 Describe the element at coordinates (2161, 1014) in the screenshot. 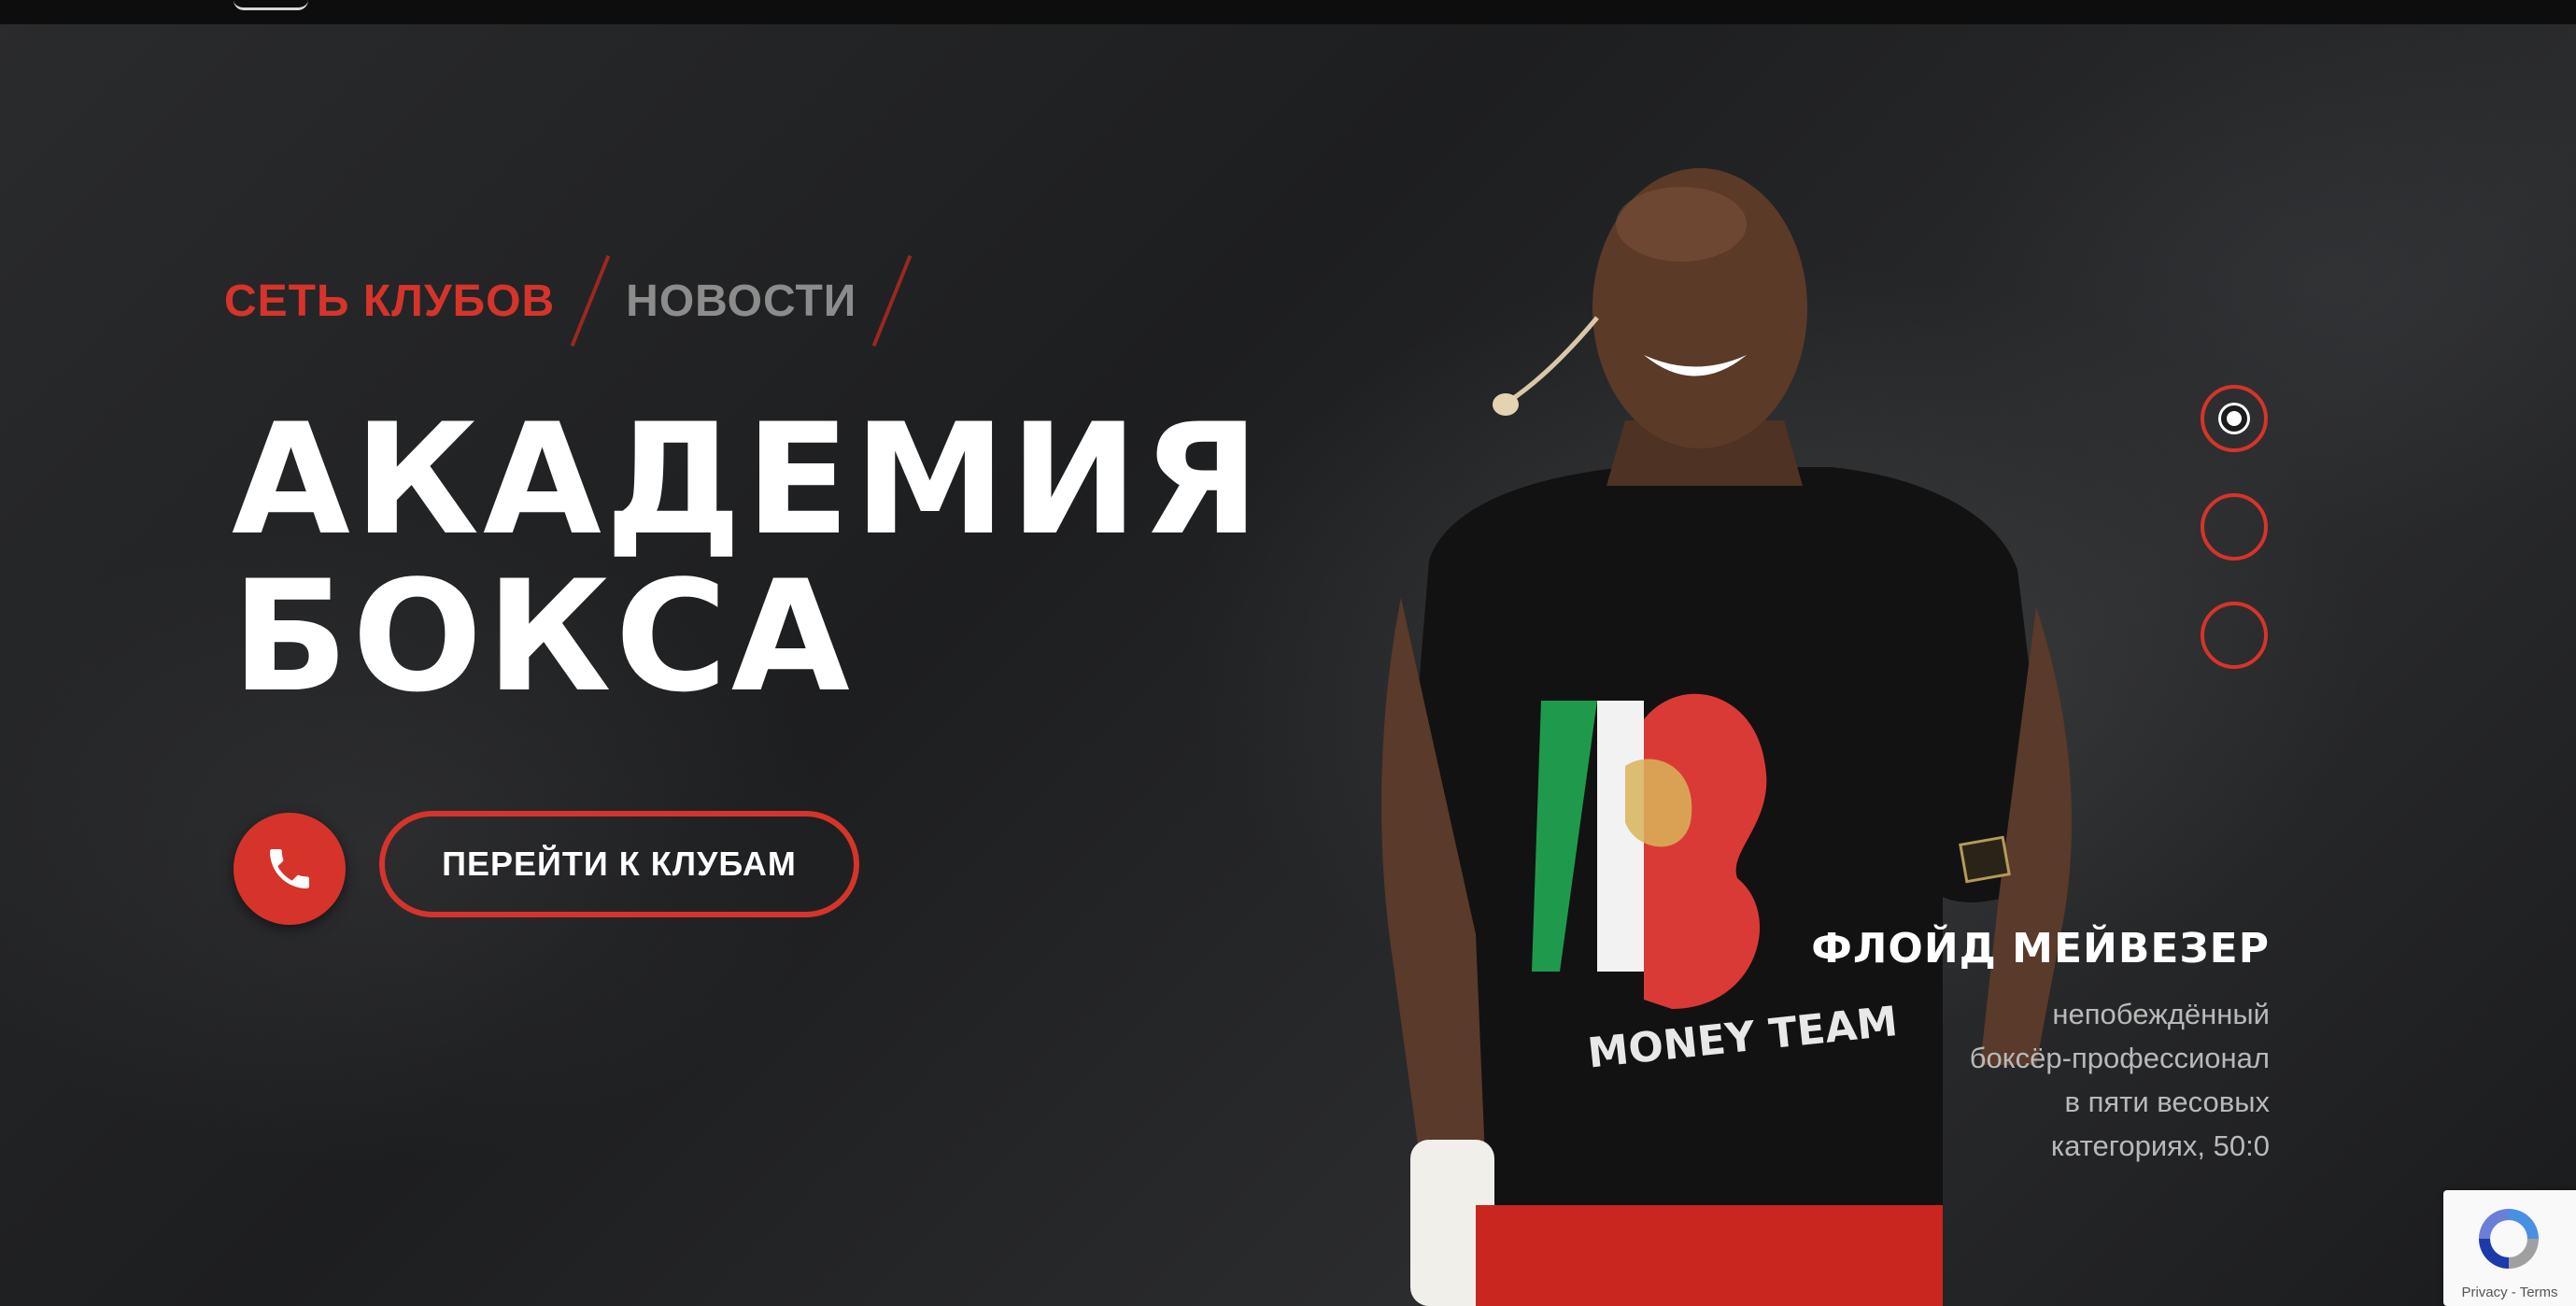

I see `person-desc-line: непобеждённый` at that location.